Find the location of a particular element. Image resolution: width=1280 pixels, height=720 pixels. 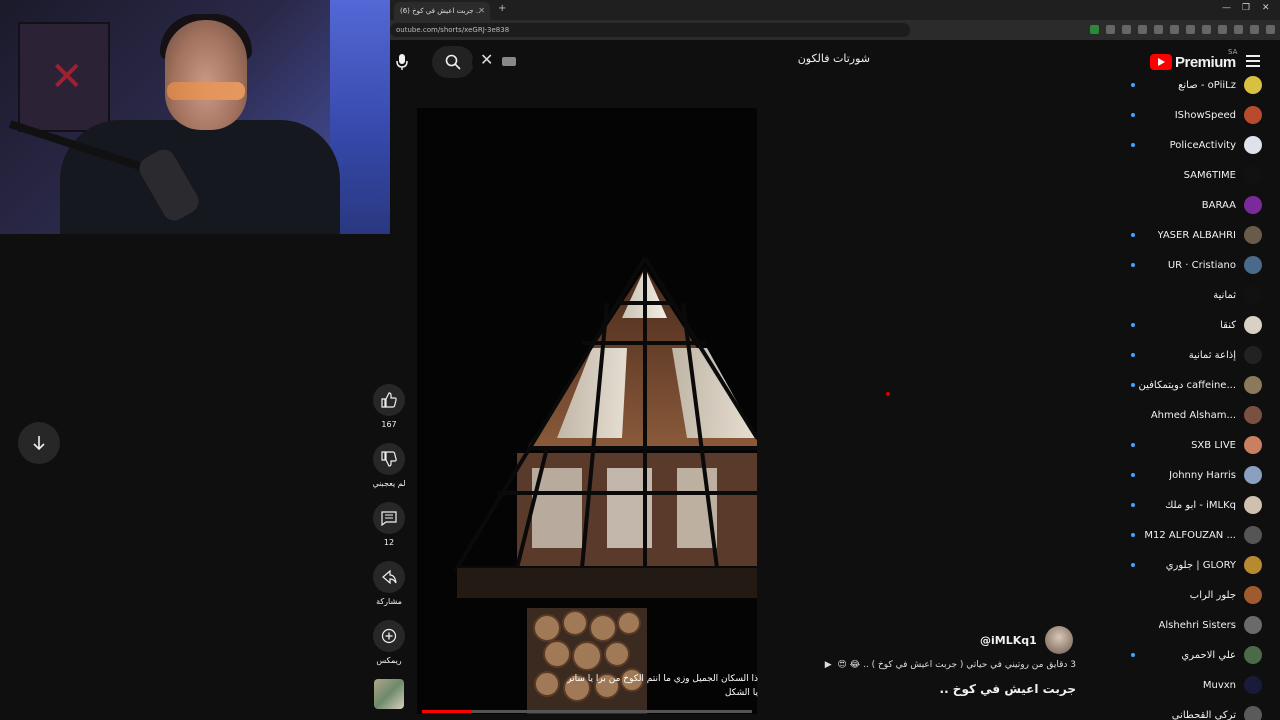

search-input: شورتات فالكون is located at coordinates (705, 62).